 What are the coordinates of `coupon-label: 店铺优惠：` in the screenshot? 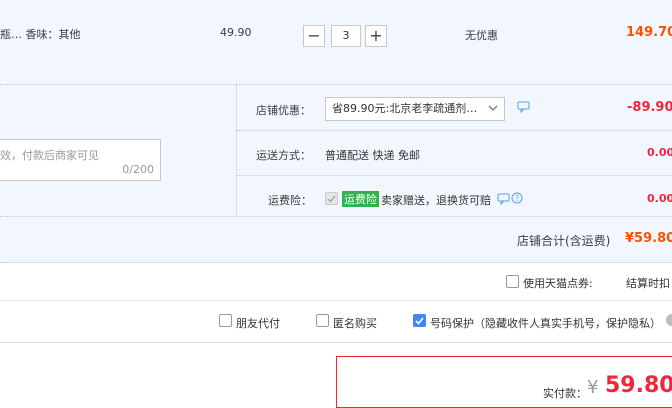 It's located at (283, 110).